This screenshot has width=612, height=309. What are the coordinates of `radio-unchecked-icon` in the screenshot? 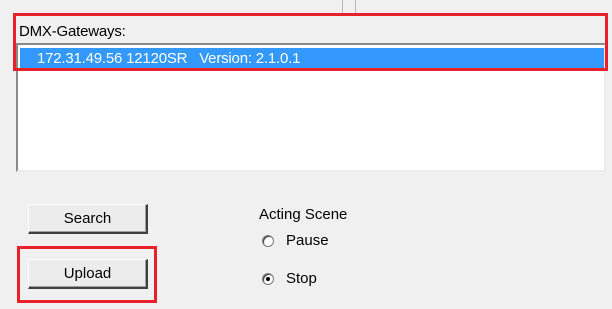 It's located at (268, 240).